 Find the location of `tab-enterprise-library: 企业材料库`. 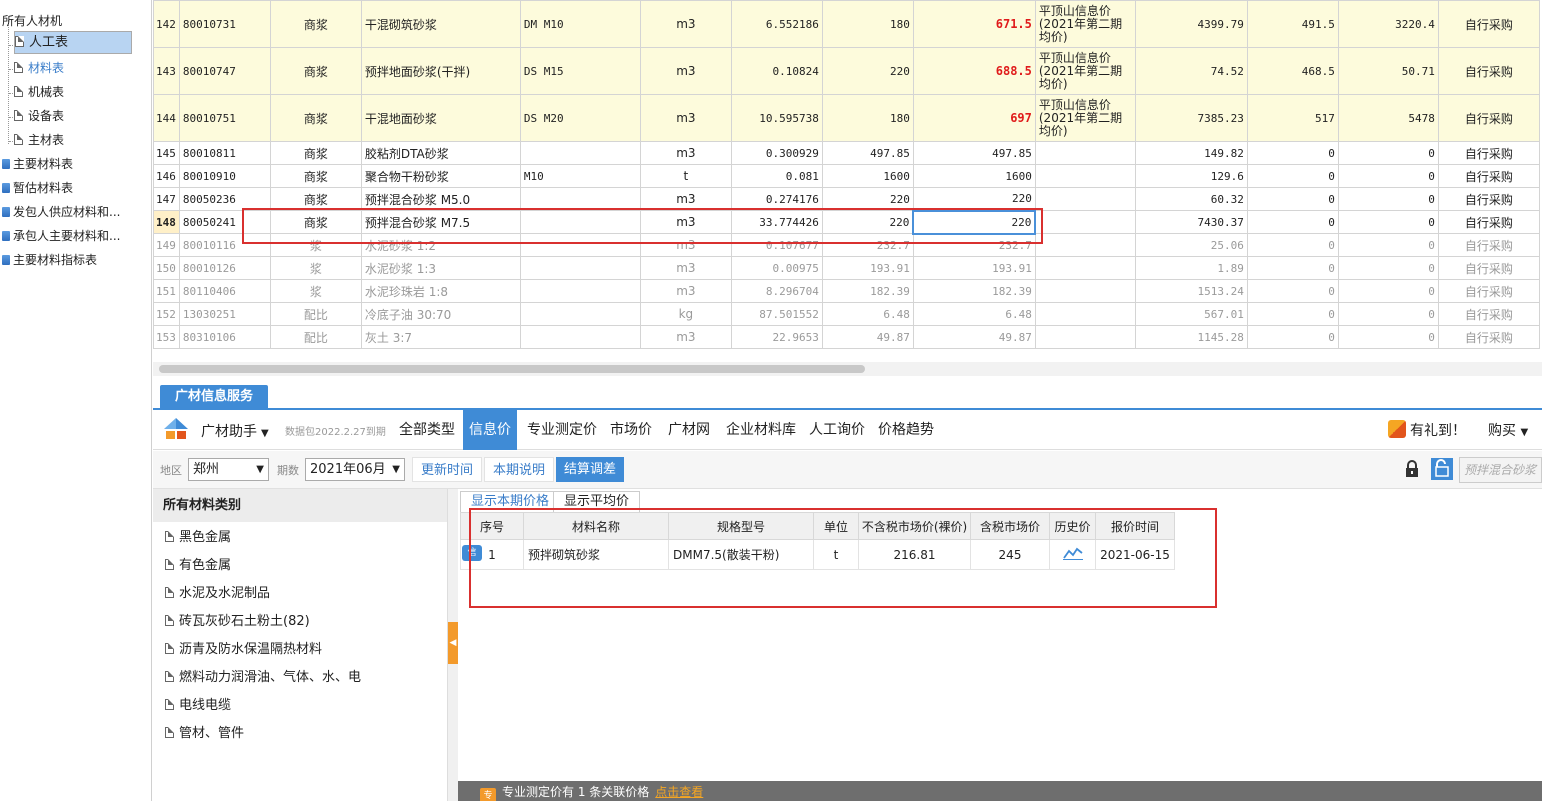

tab-enterprise-library: 企业材料库 is located at coordinates (761, 430).